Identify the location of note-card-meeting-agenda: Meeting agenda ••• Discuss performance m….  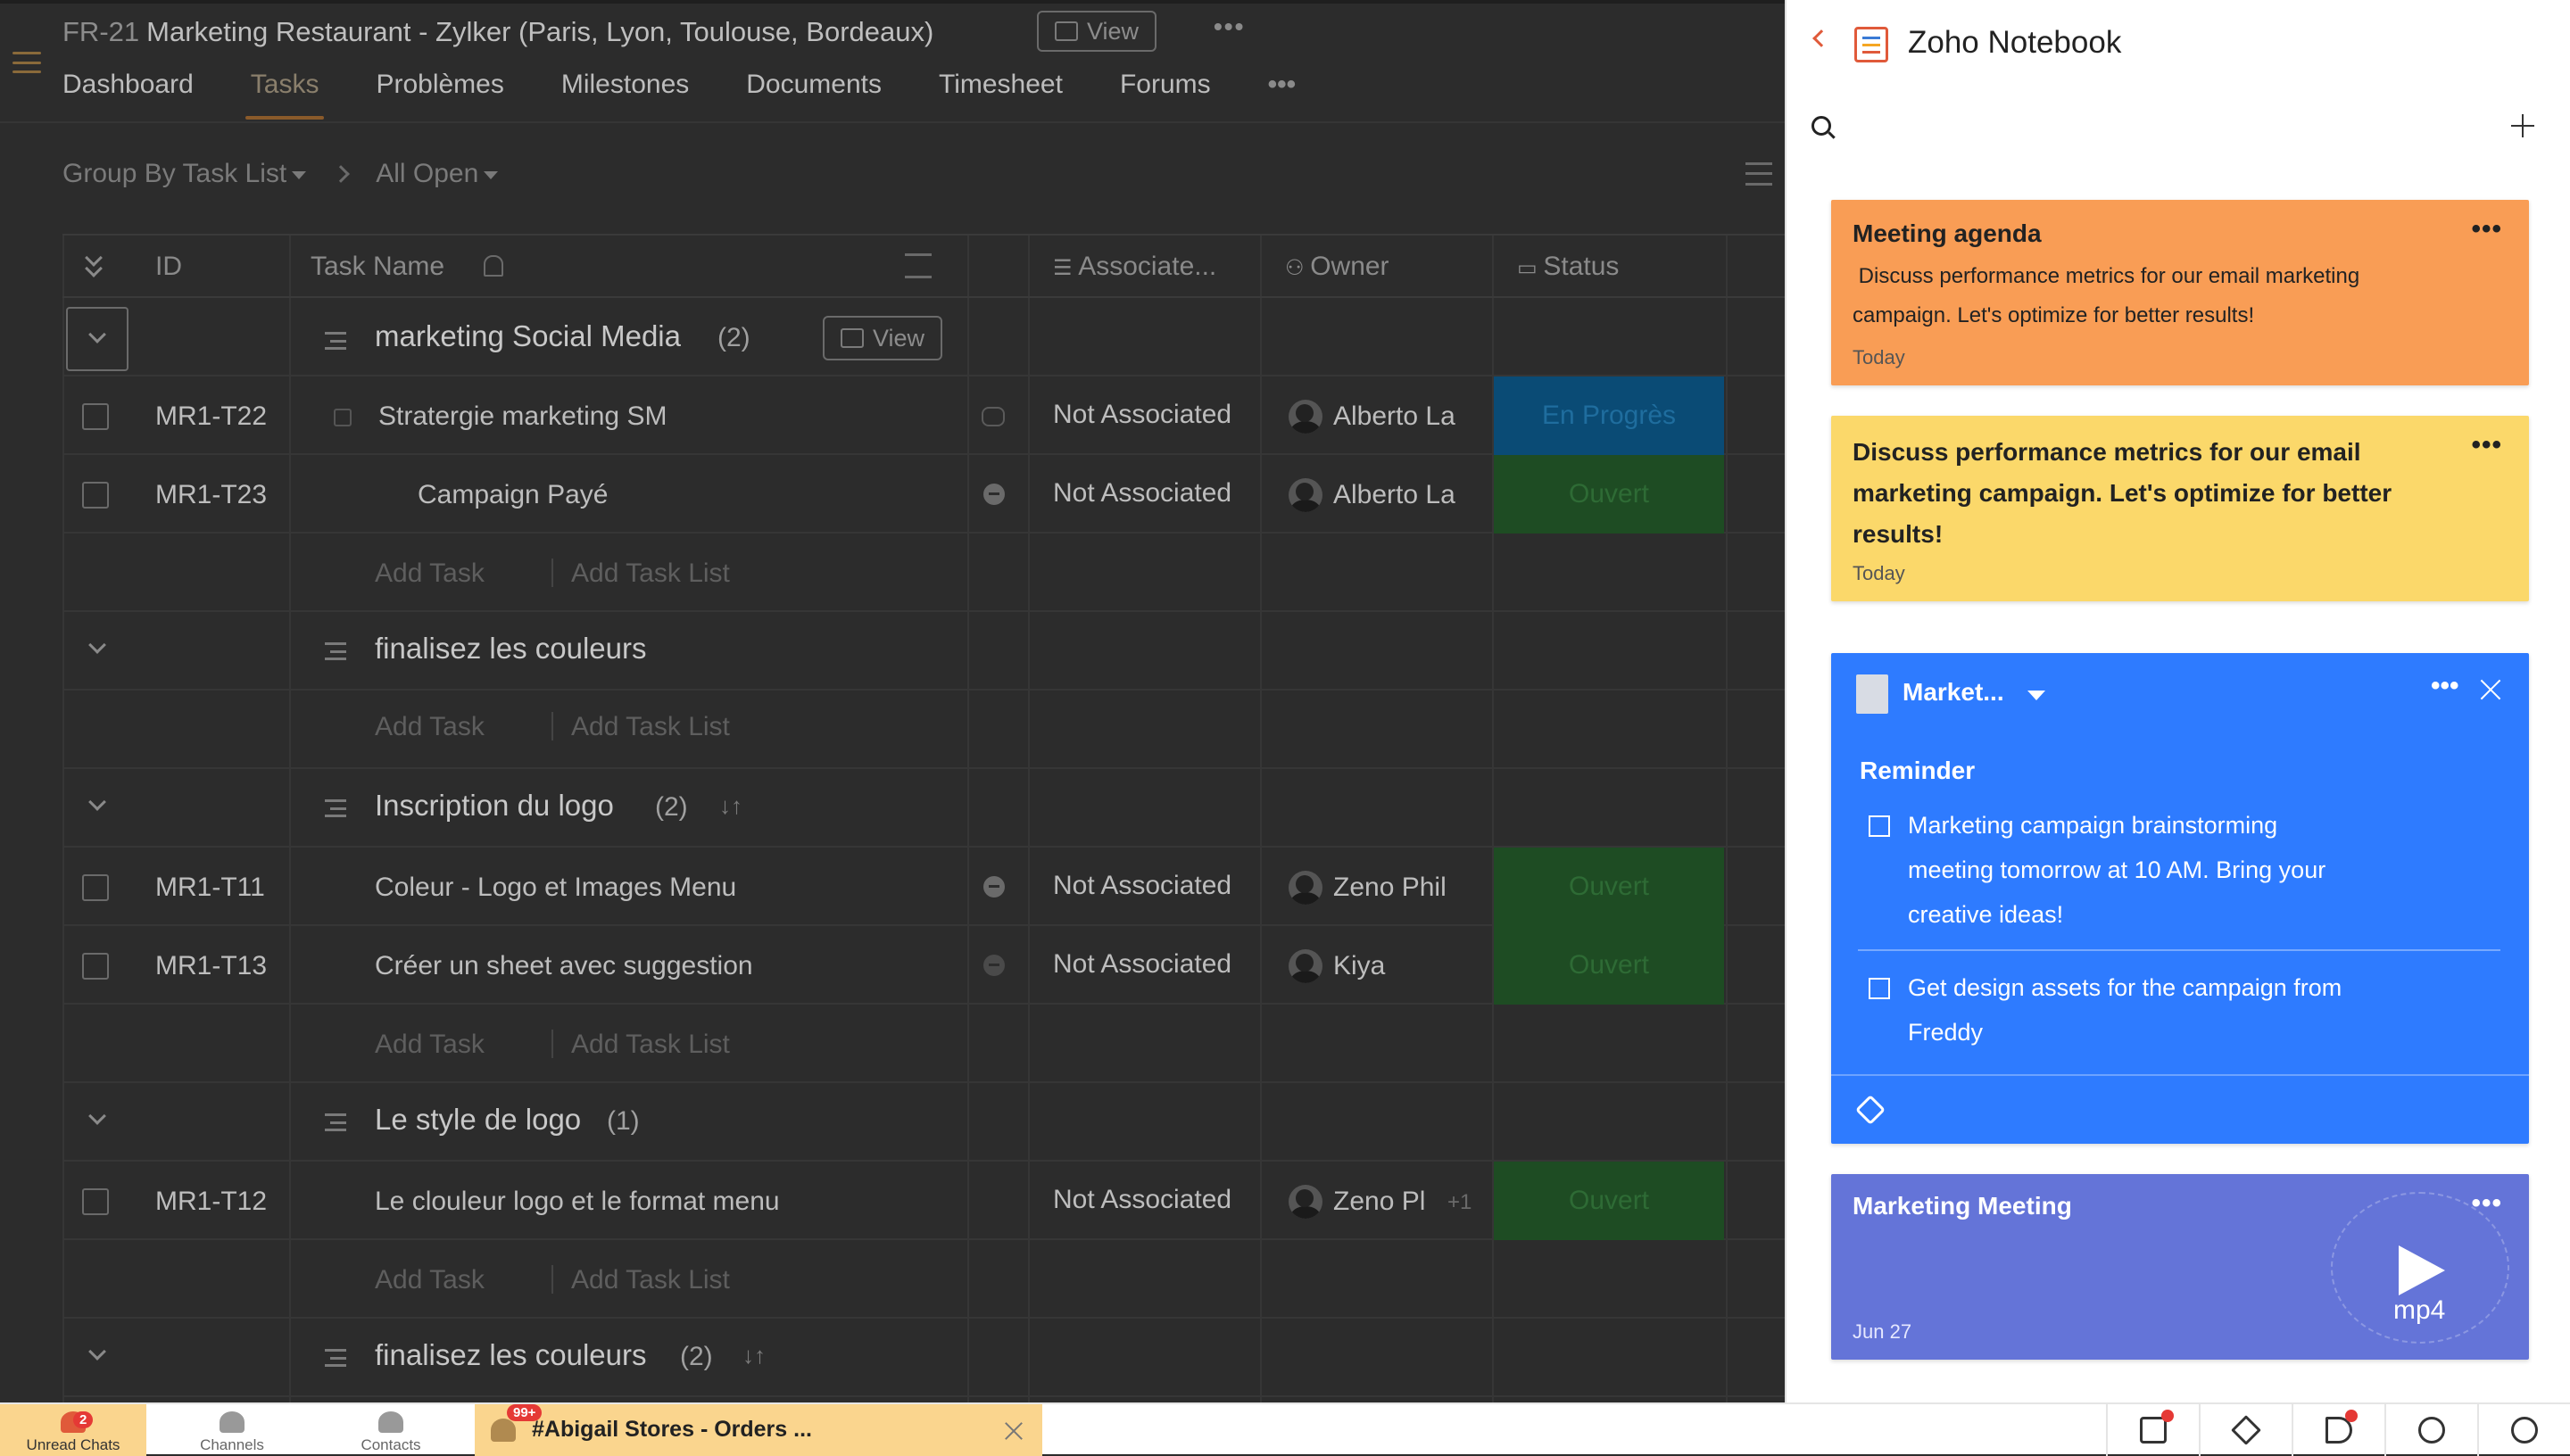
(2180, 293).